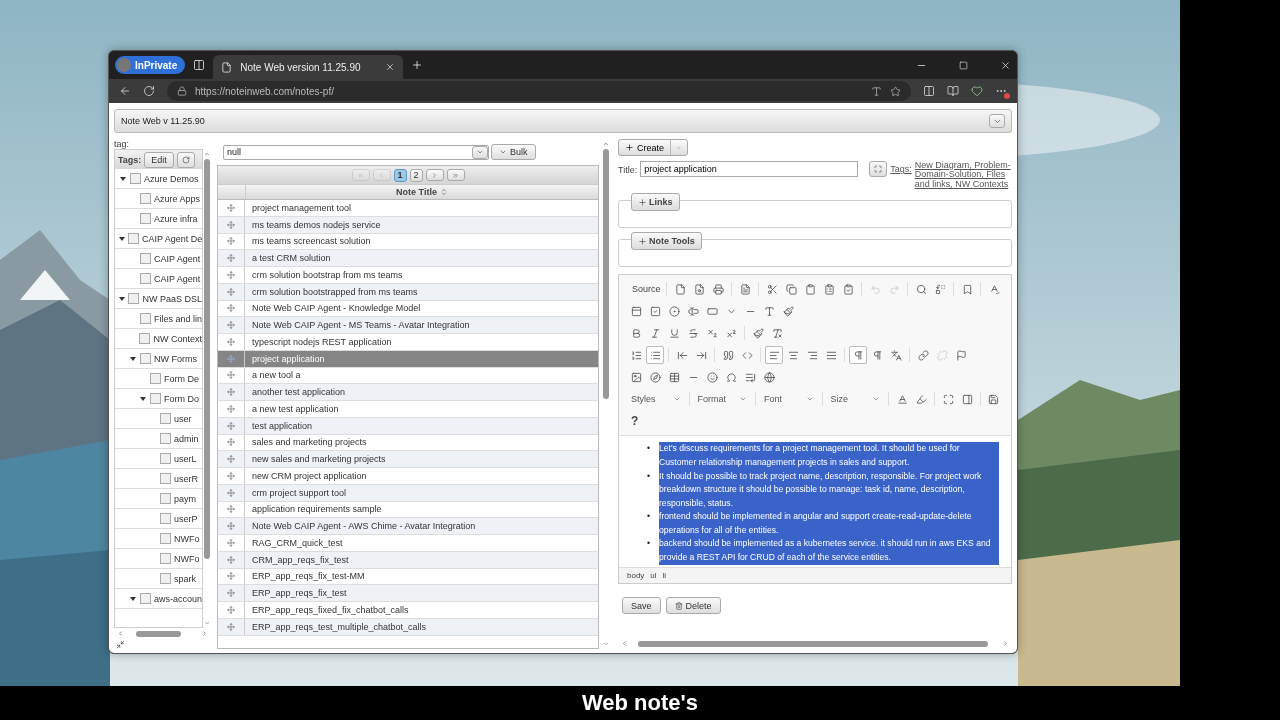  What do you see at coordinates (635, 421) in the screenshot?
I see `help-button: ?` at bounding box center [635, 421].